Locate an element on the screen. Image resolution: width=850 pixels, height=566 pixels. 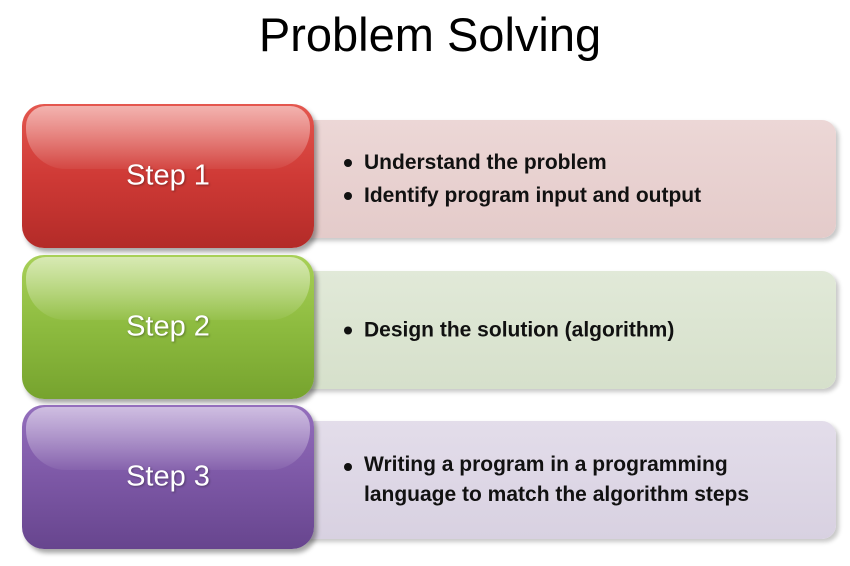
step-2-label: Step 2 is located at coordinates (168, 326).